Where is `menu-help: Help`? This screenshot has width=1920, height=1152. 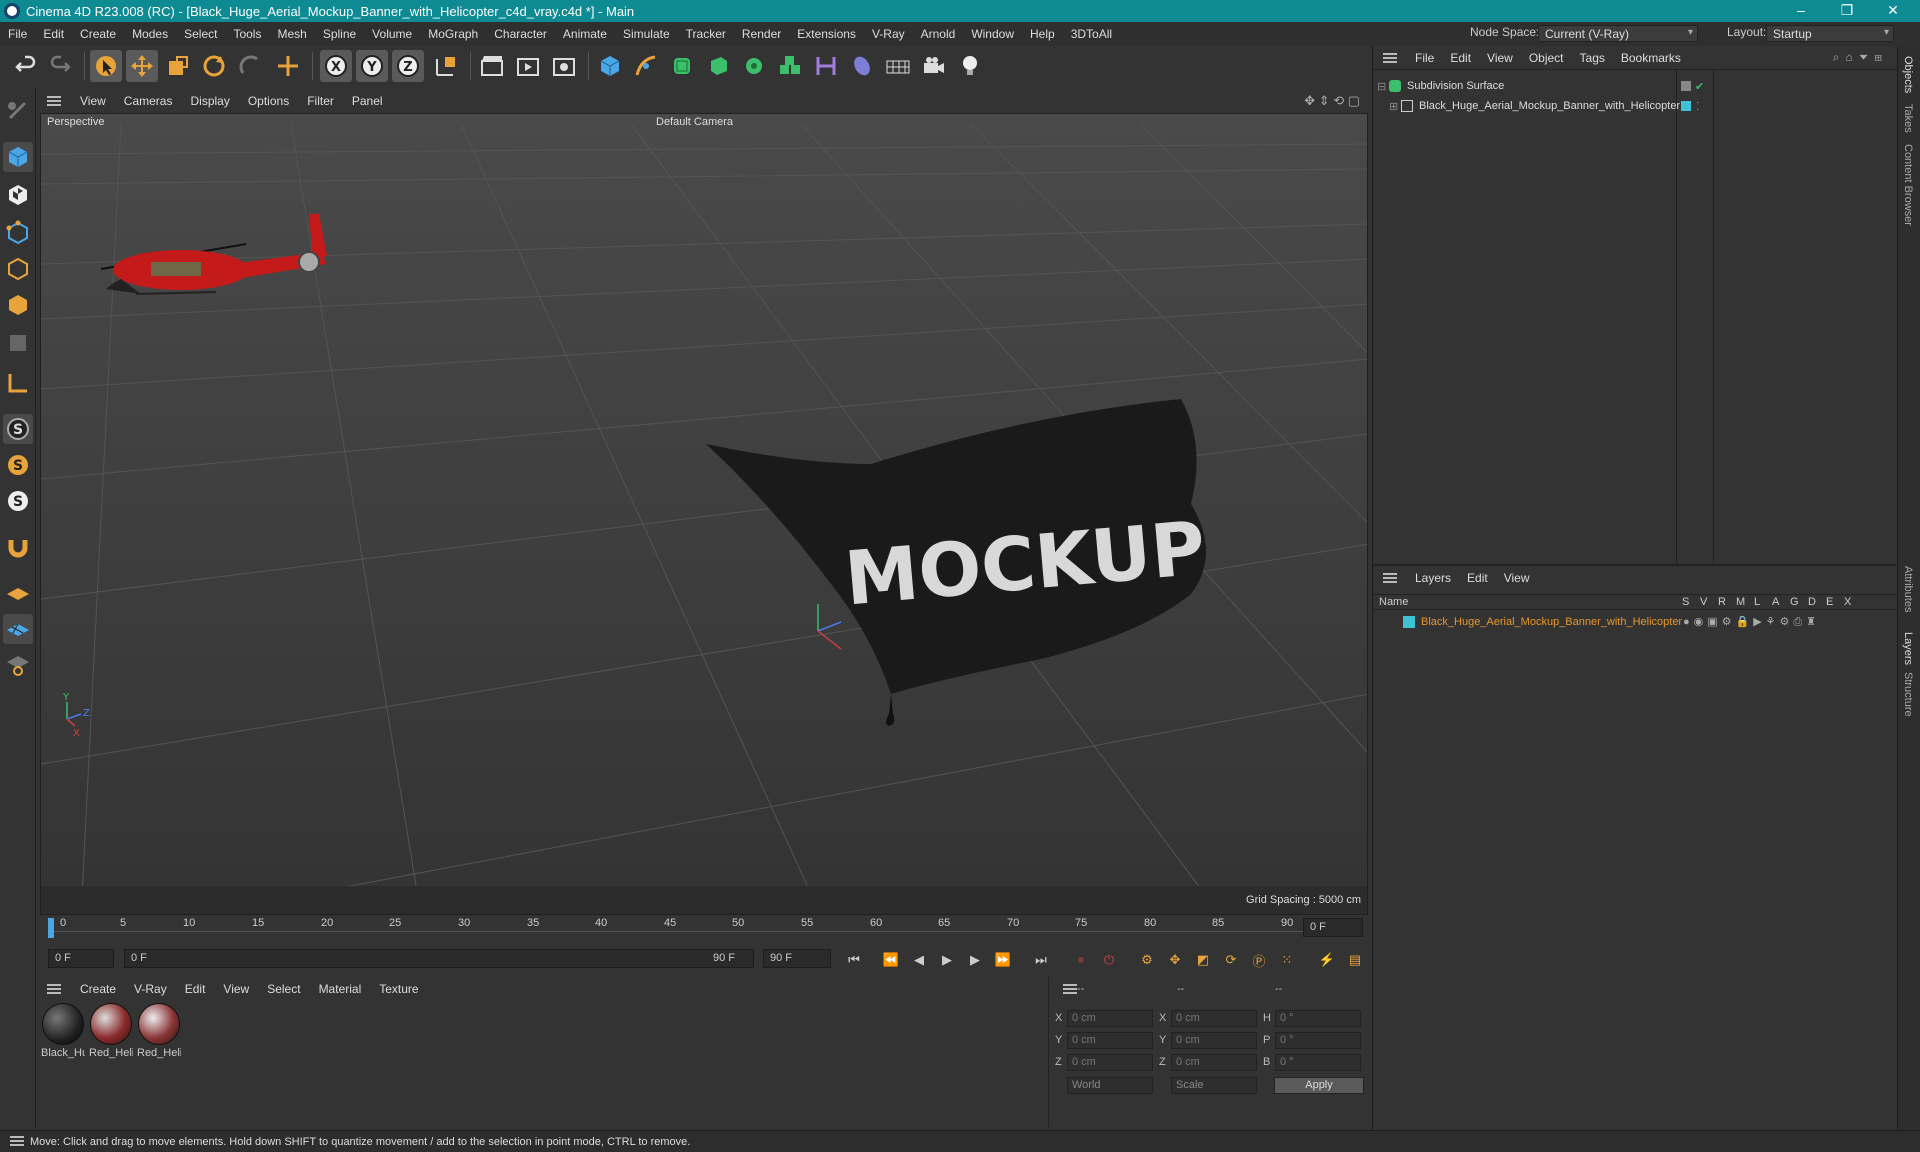
menu-help: Help is located at coordinates (1042, 34).